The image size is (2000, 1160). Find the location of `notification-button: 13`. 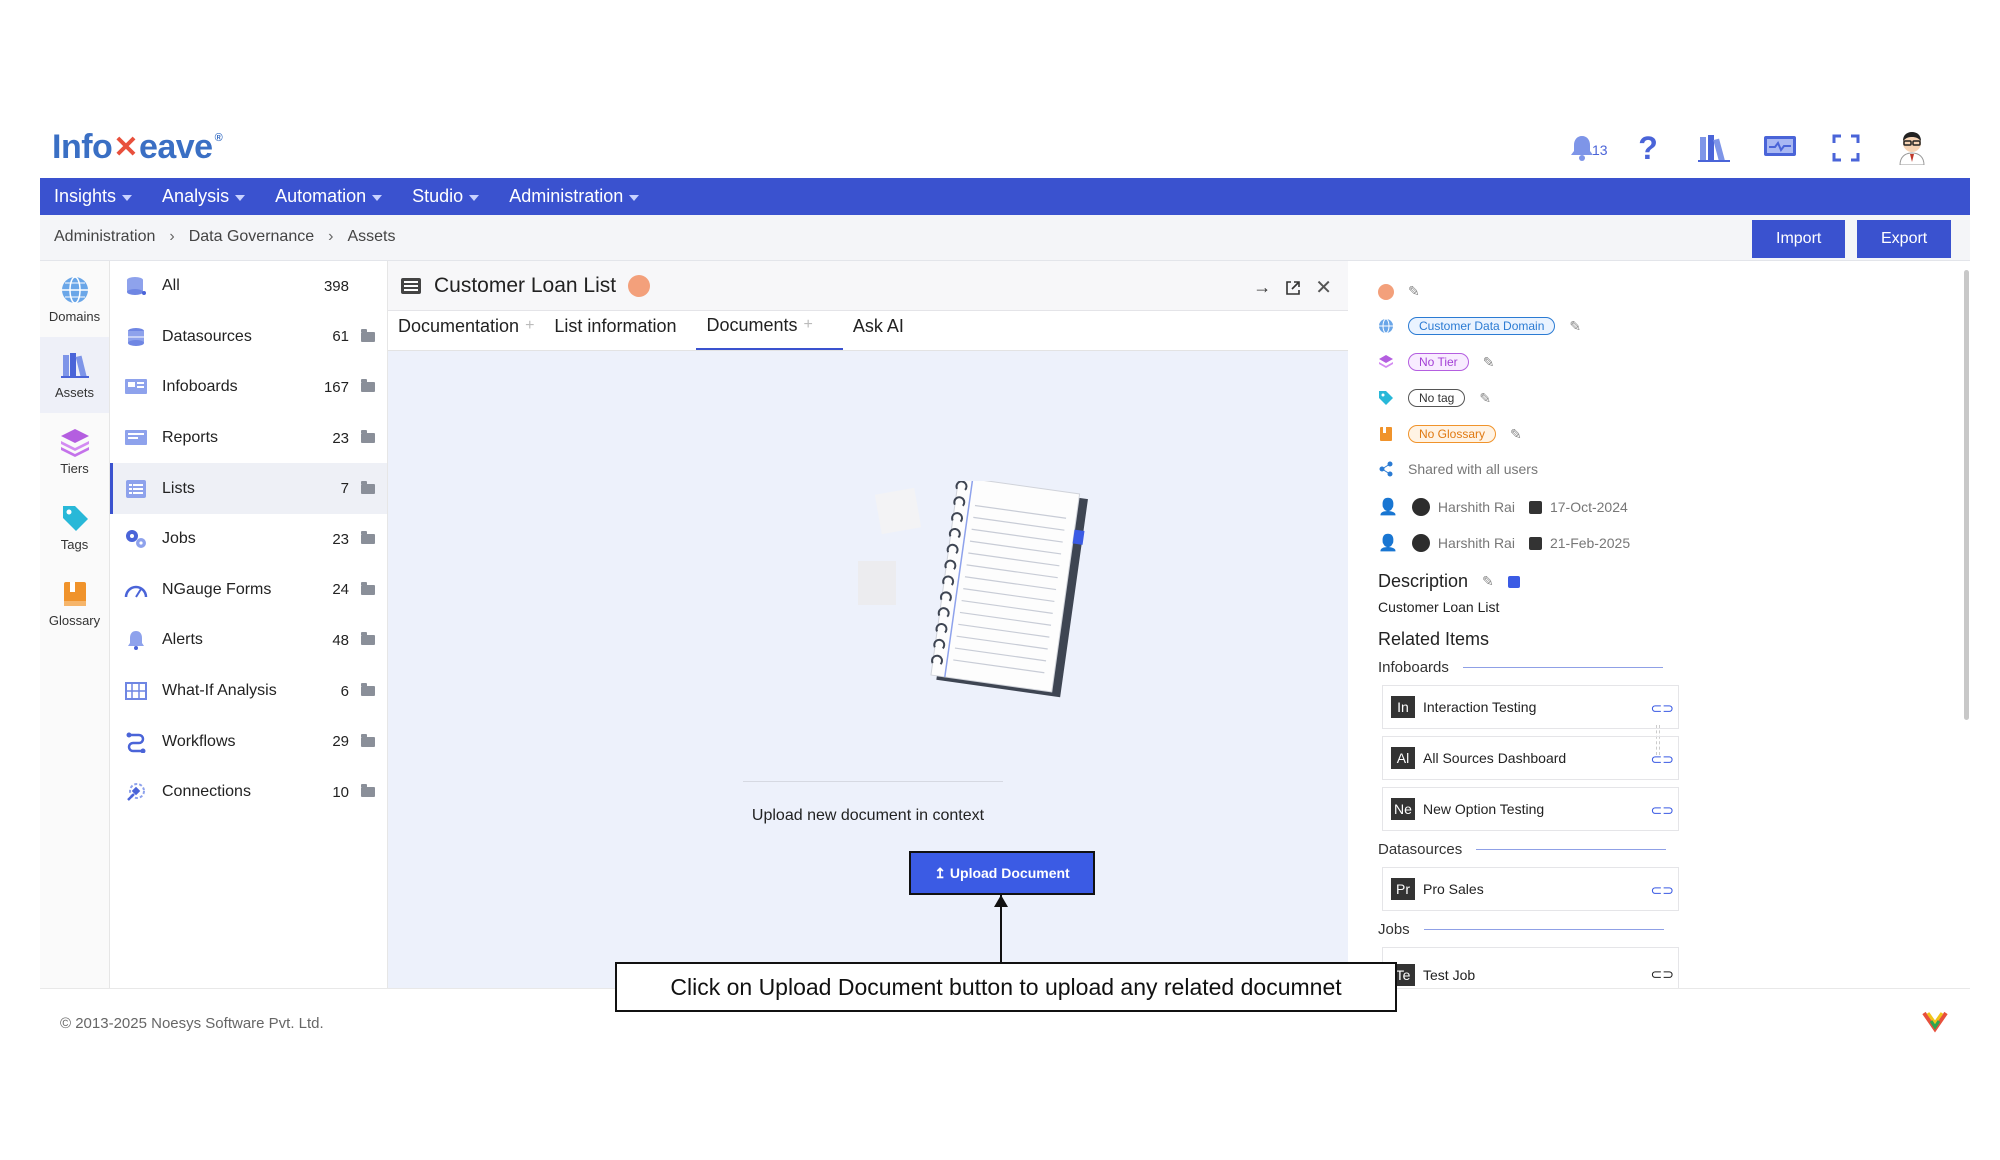

notification-button: 13 is located at coordinates (1586, 148).